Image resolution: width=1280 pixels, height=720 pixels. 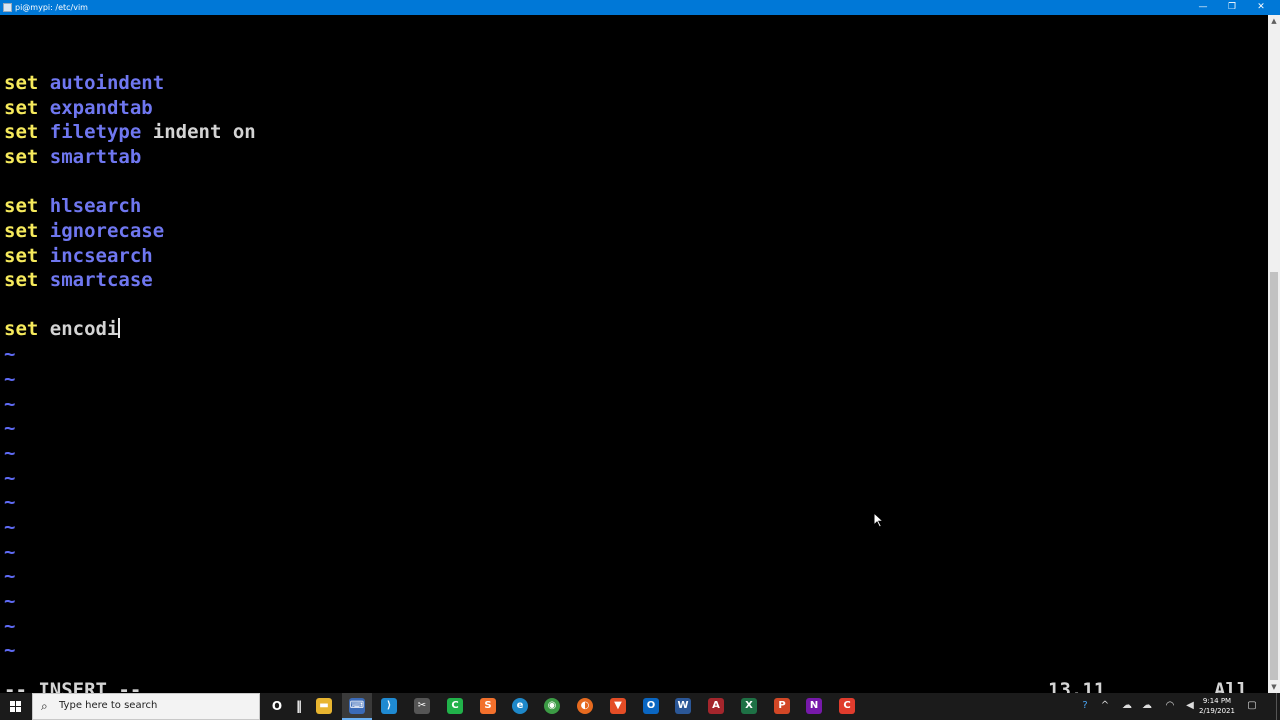 What do you see at coordinates (7, 7) in the screenshot?
I see `terminal-app-icon` at bounding box center [7, 7].